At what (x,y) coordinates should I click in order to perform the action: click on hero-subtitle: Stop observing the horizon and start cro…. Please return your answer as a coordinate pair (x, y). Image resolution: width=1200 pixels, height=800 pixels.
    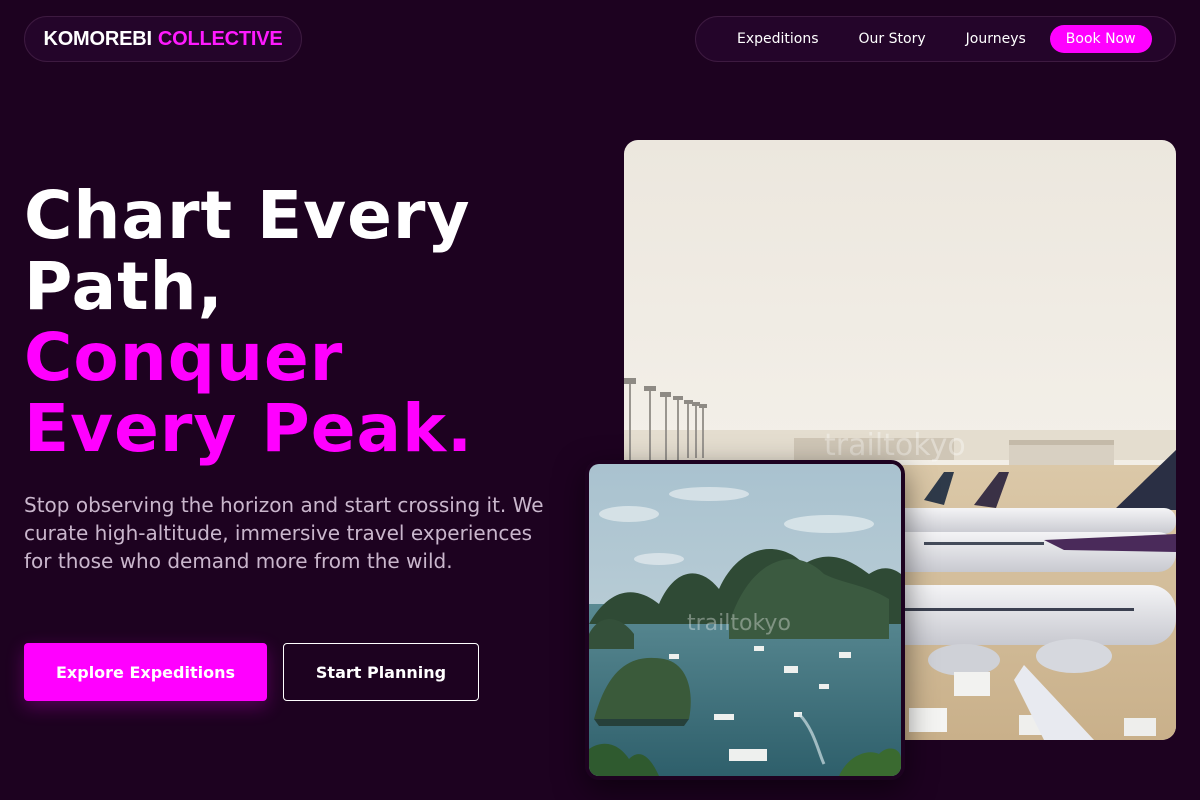
    Looking at the image, I should click on (284, 533).